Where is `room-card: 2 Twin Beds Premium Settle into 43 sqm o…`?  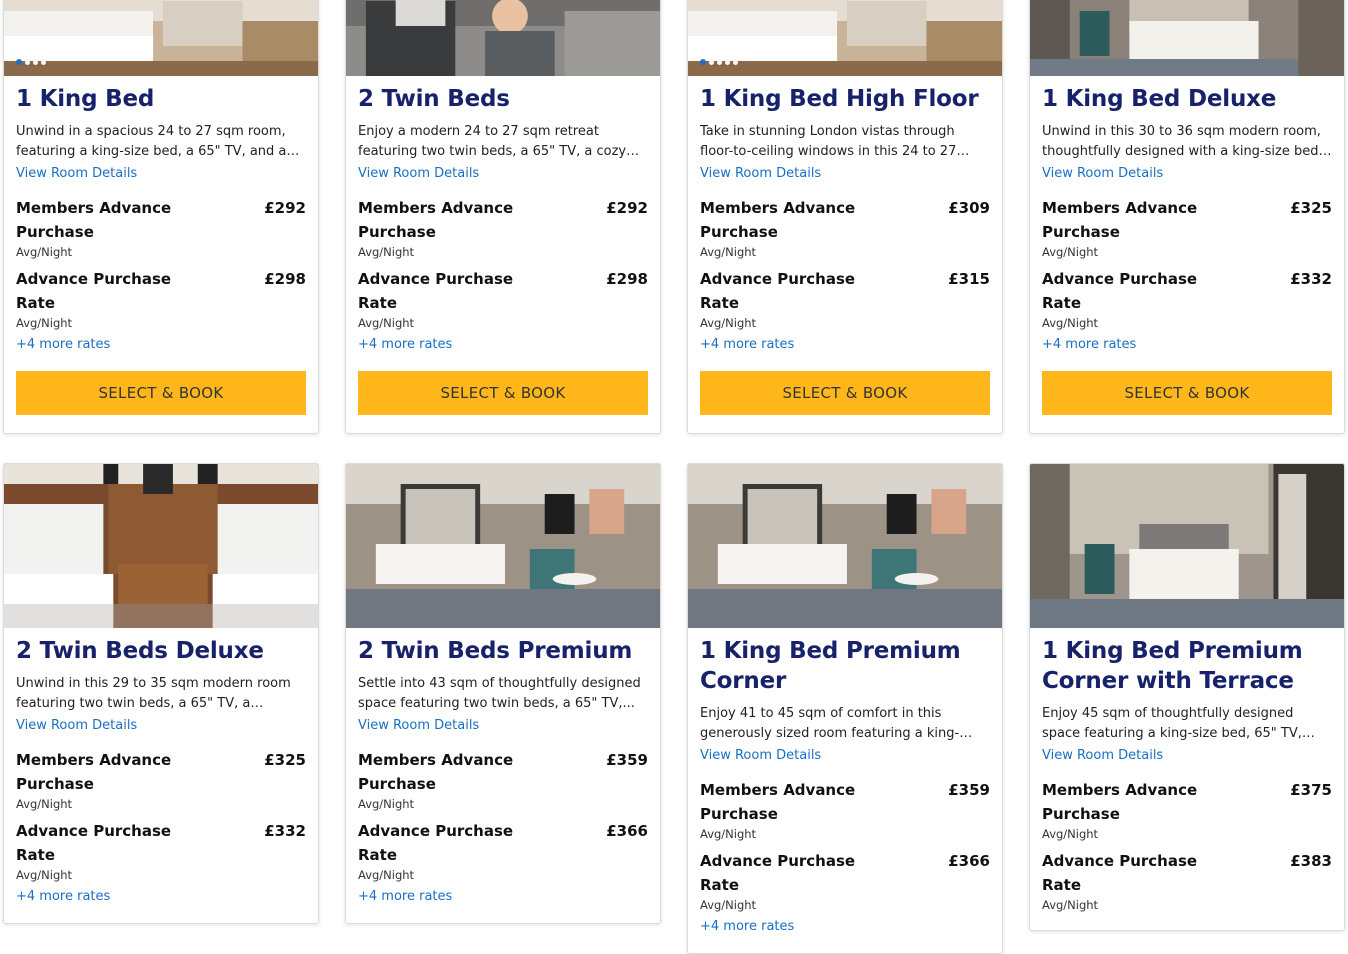
room-card: 2 Twin Beds Premium Settle into 43 sqm o… is located at coordinates (503, 693).